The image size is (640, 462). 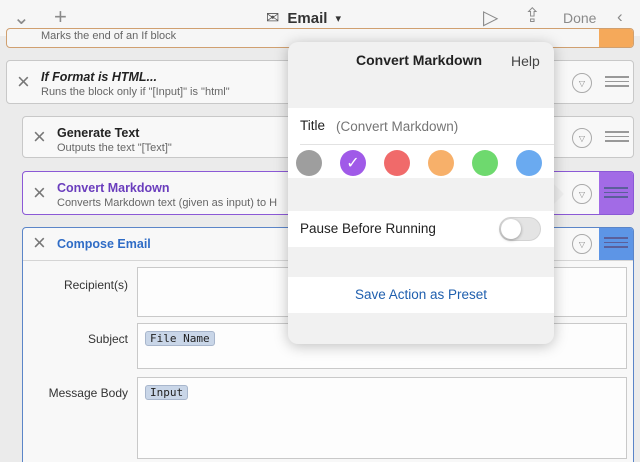 I want to click on chevron-down-icon: ⌄, so click(x=21, y=18).